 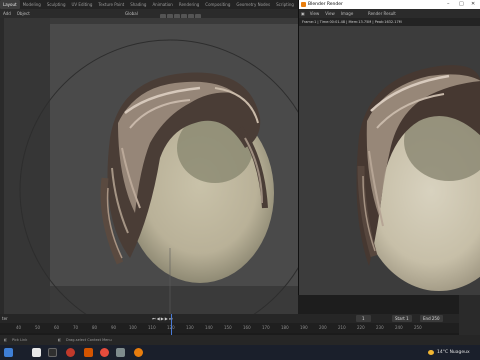 I want to click on start-label: Start, so click(x=400, y=318).